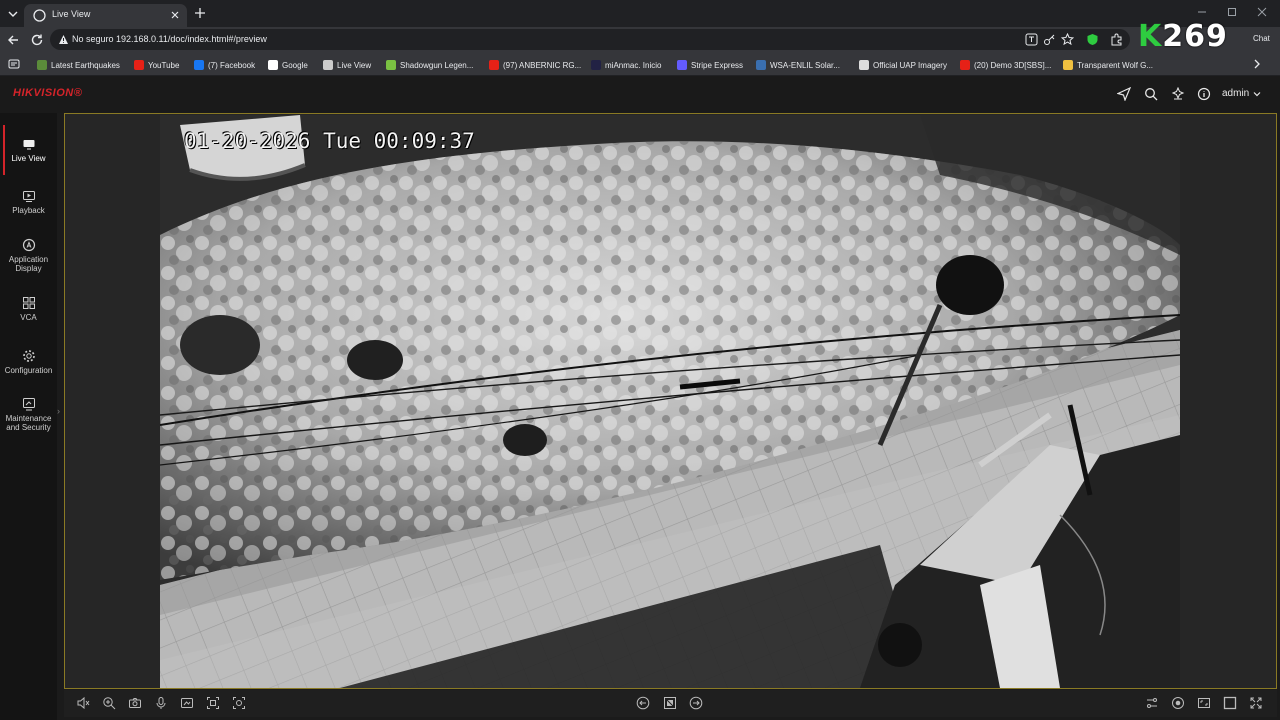  Describe the element at coordinates (1031, 39) in the screenshot. I see `translate-icon` at that location.